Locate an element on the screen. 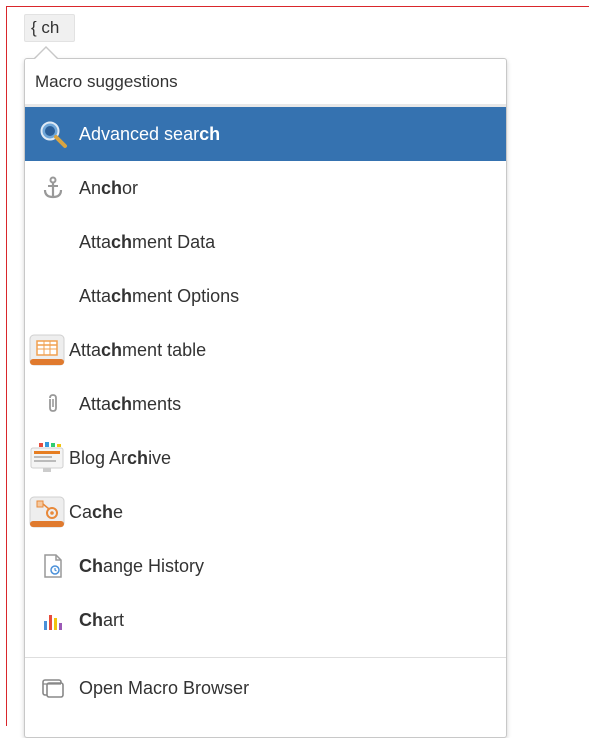 This screenshot has width=589, height=738. magnifier-icon is located at coordinates (53, 134).